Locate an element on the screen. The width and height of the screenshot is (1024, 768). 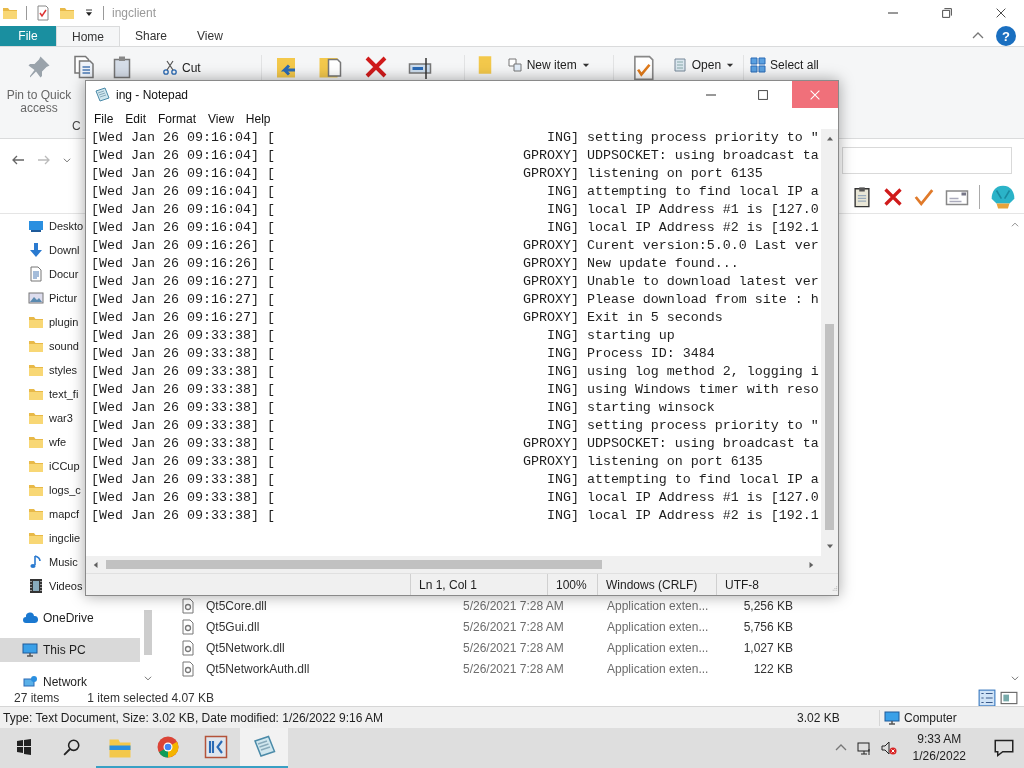
nav-item: Music is located at coordinates (42, 562).